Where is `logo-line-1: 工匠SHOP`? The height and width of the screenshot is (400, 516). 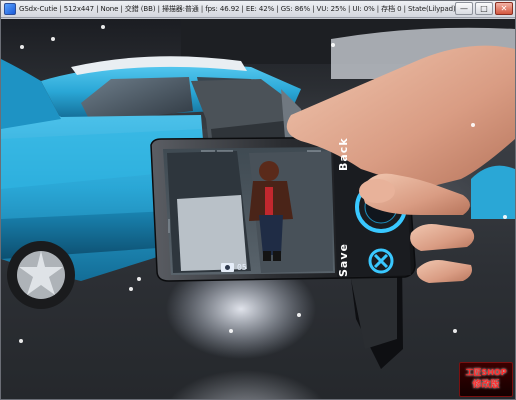
logo-line-1: 工匠SHOP is located at coordinates (486, 372).